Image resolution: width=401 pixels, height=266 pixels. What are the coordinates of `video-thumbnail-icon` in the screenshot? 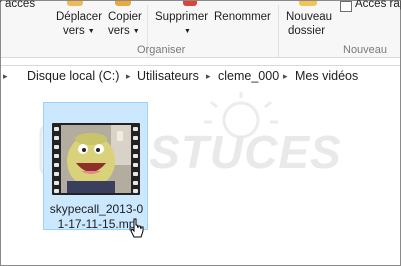 It's located at (96, 159).